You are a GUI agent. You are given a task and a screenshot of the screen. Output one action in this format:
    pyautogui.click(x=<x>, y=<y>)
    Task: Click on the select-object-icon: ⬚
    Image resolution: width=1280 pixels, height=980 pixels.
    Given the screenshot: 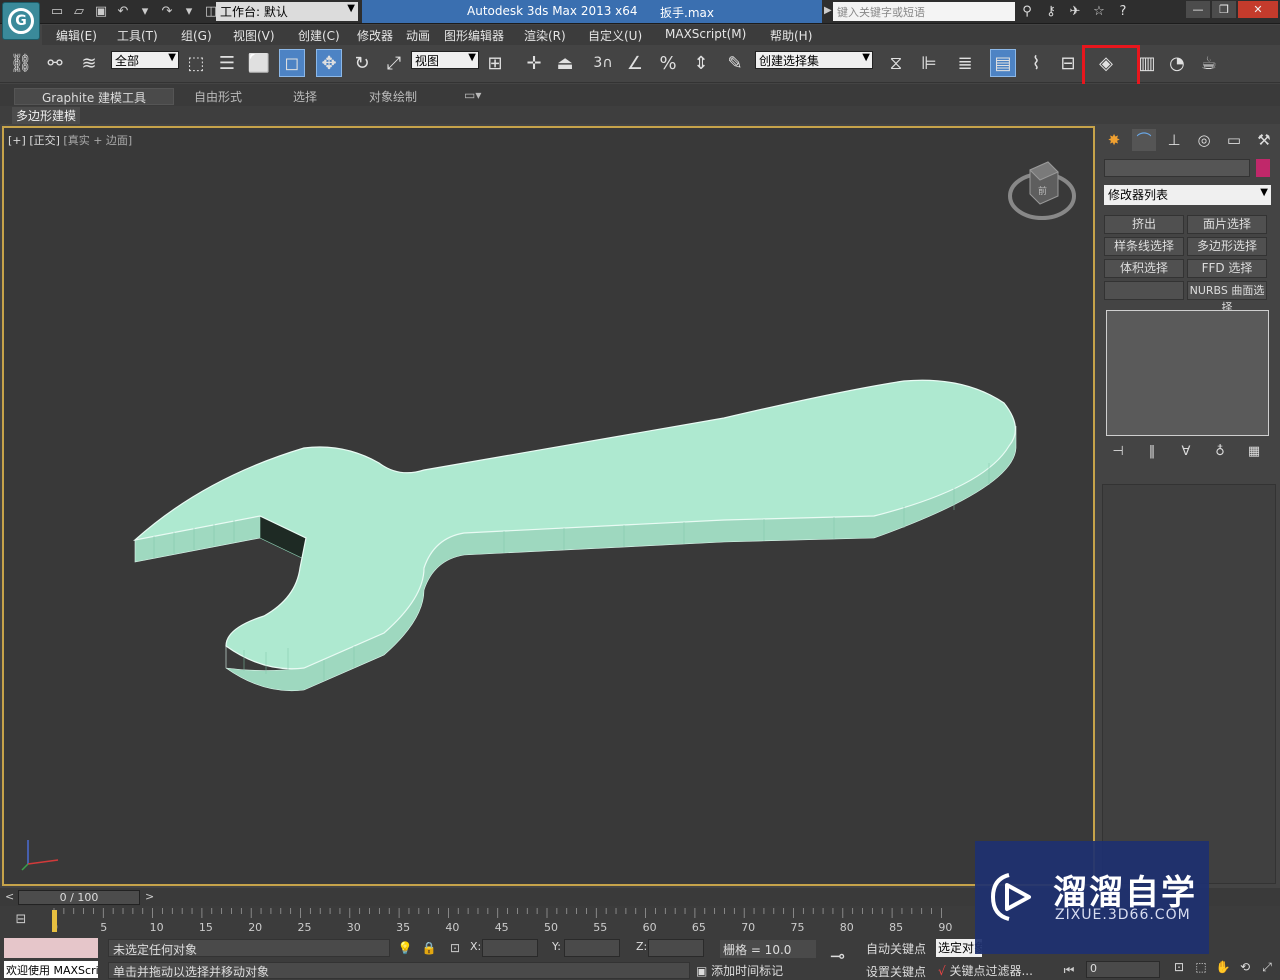 What is the action you would take?
    pyautogui.click(x=196, y=63)
    